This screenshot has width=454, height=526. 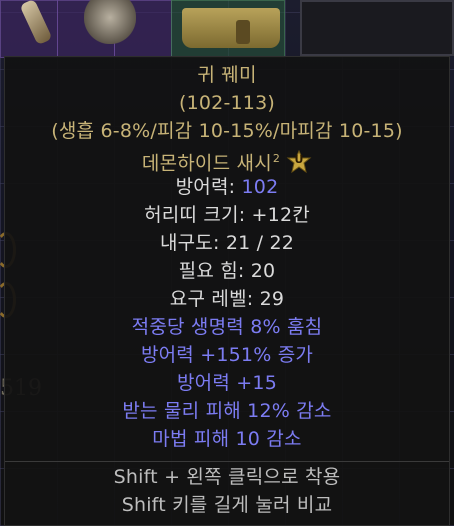 I want to click on sash-knot-icon, so click(x=243, y=32).